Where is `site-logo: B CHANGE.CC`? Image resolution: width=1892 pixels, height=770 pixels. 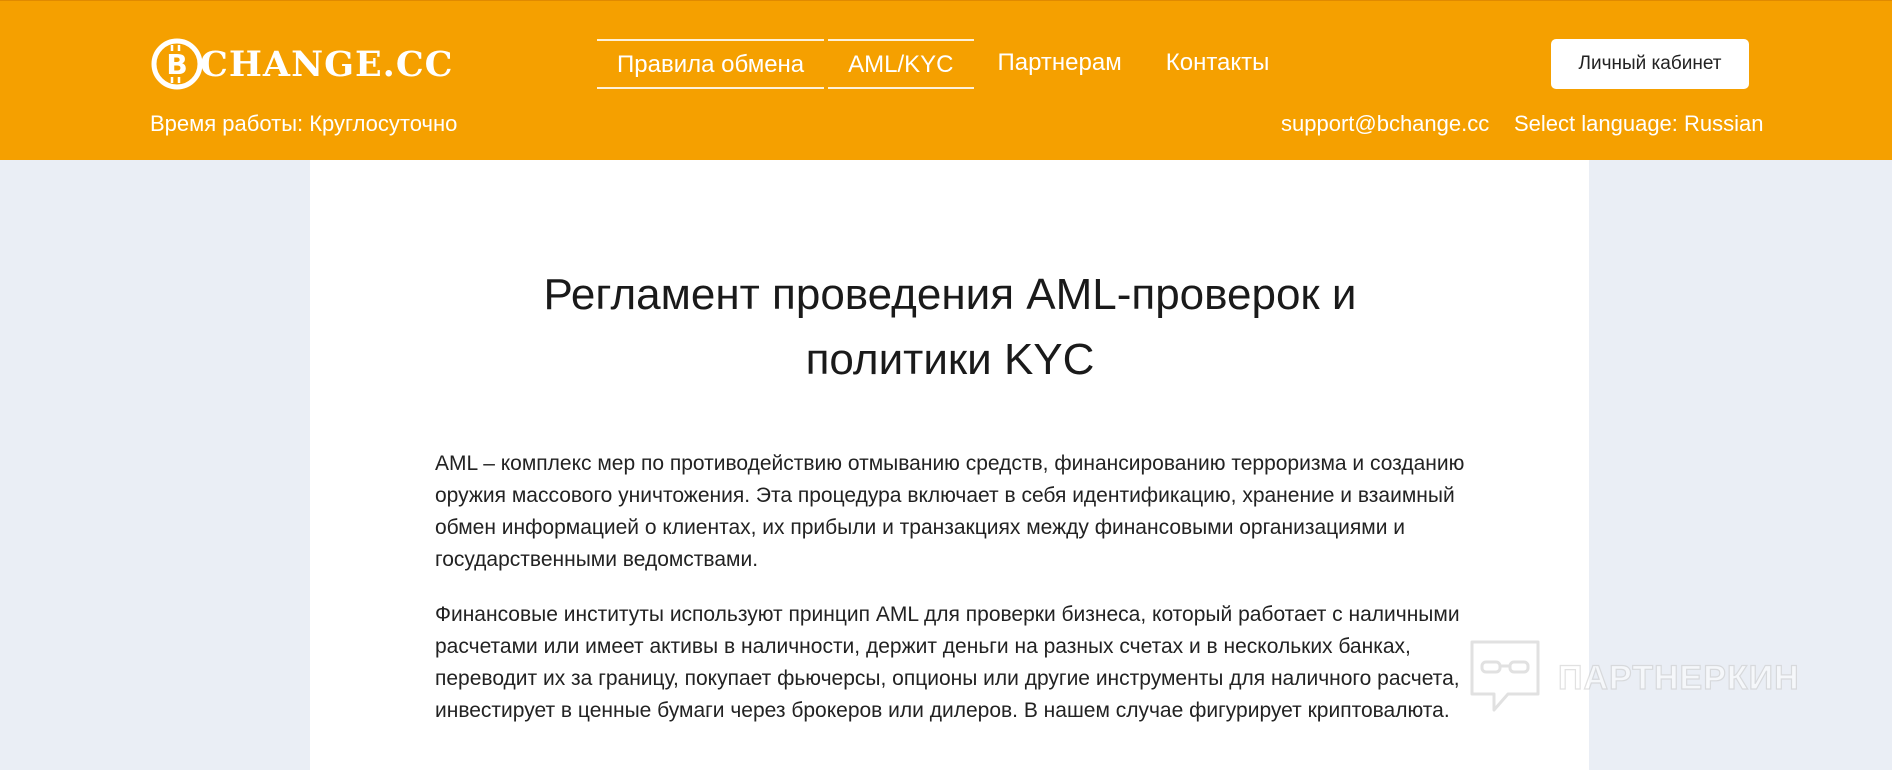
site-logo: B CHANGE.CC is located at coordinates (302, 64).